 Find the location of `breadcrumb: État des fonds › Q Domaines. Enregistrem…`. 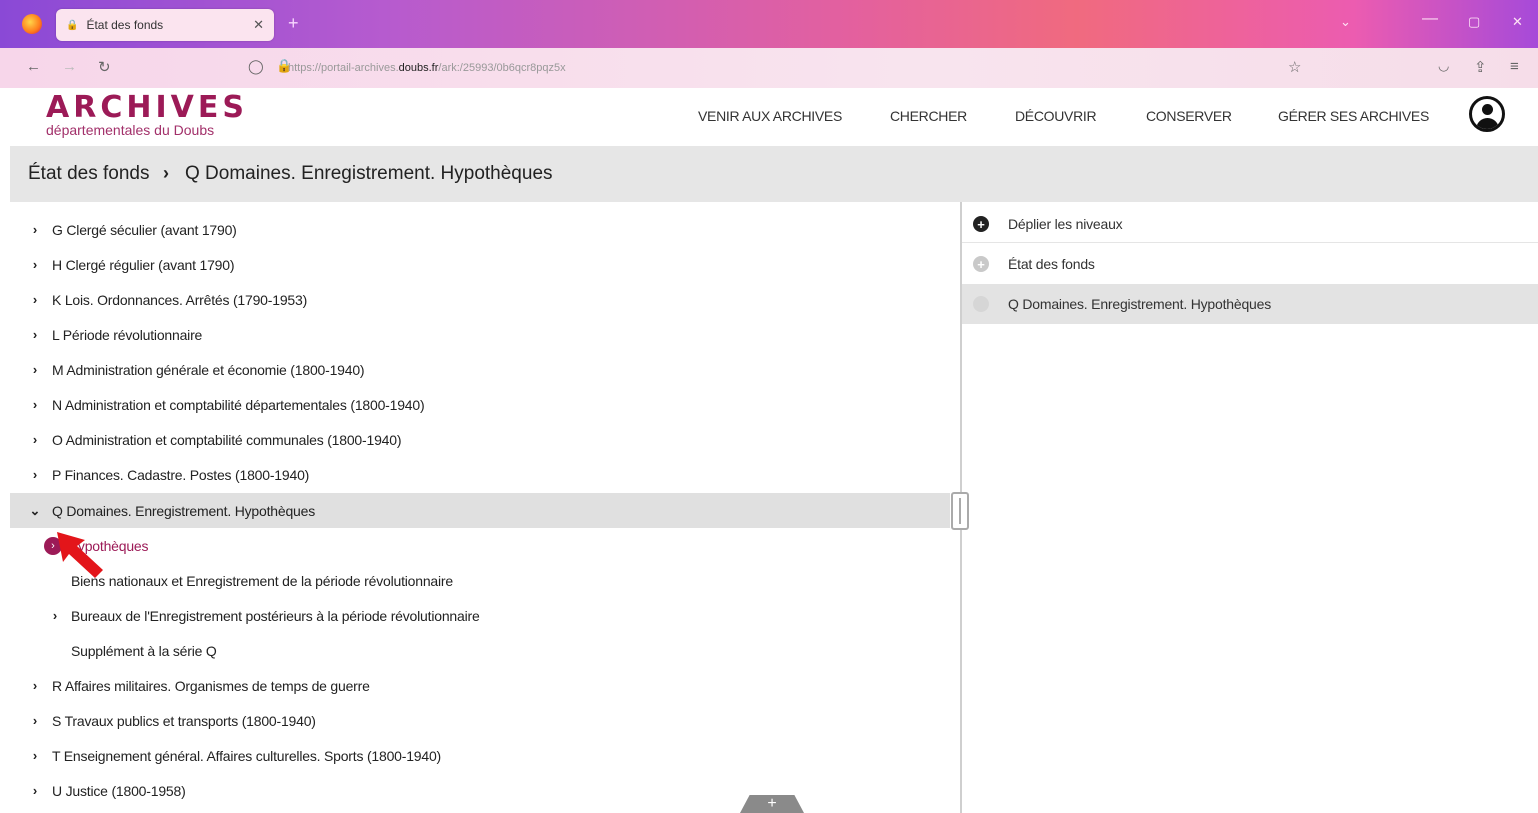

breadcrumb: État des fonds › Q Domaines. Enregistrem… is located at coordinates (774, 174).